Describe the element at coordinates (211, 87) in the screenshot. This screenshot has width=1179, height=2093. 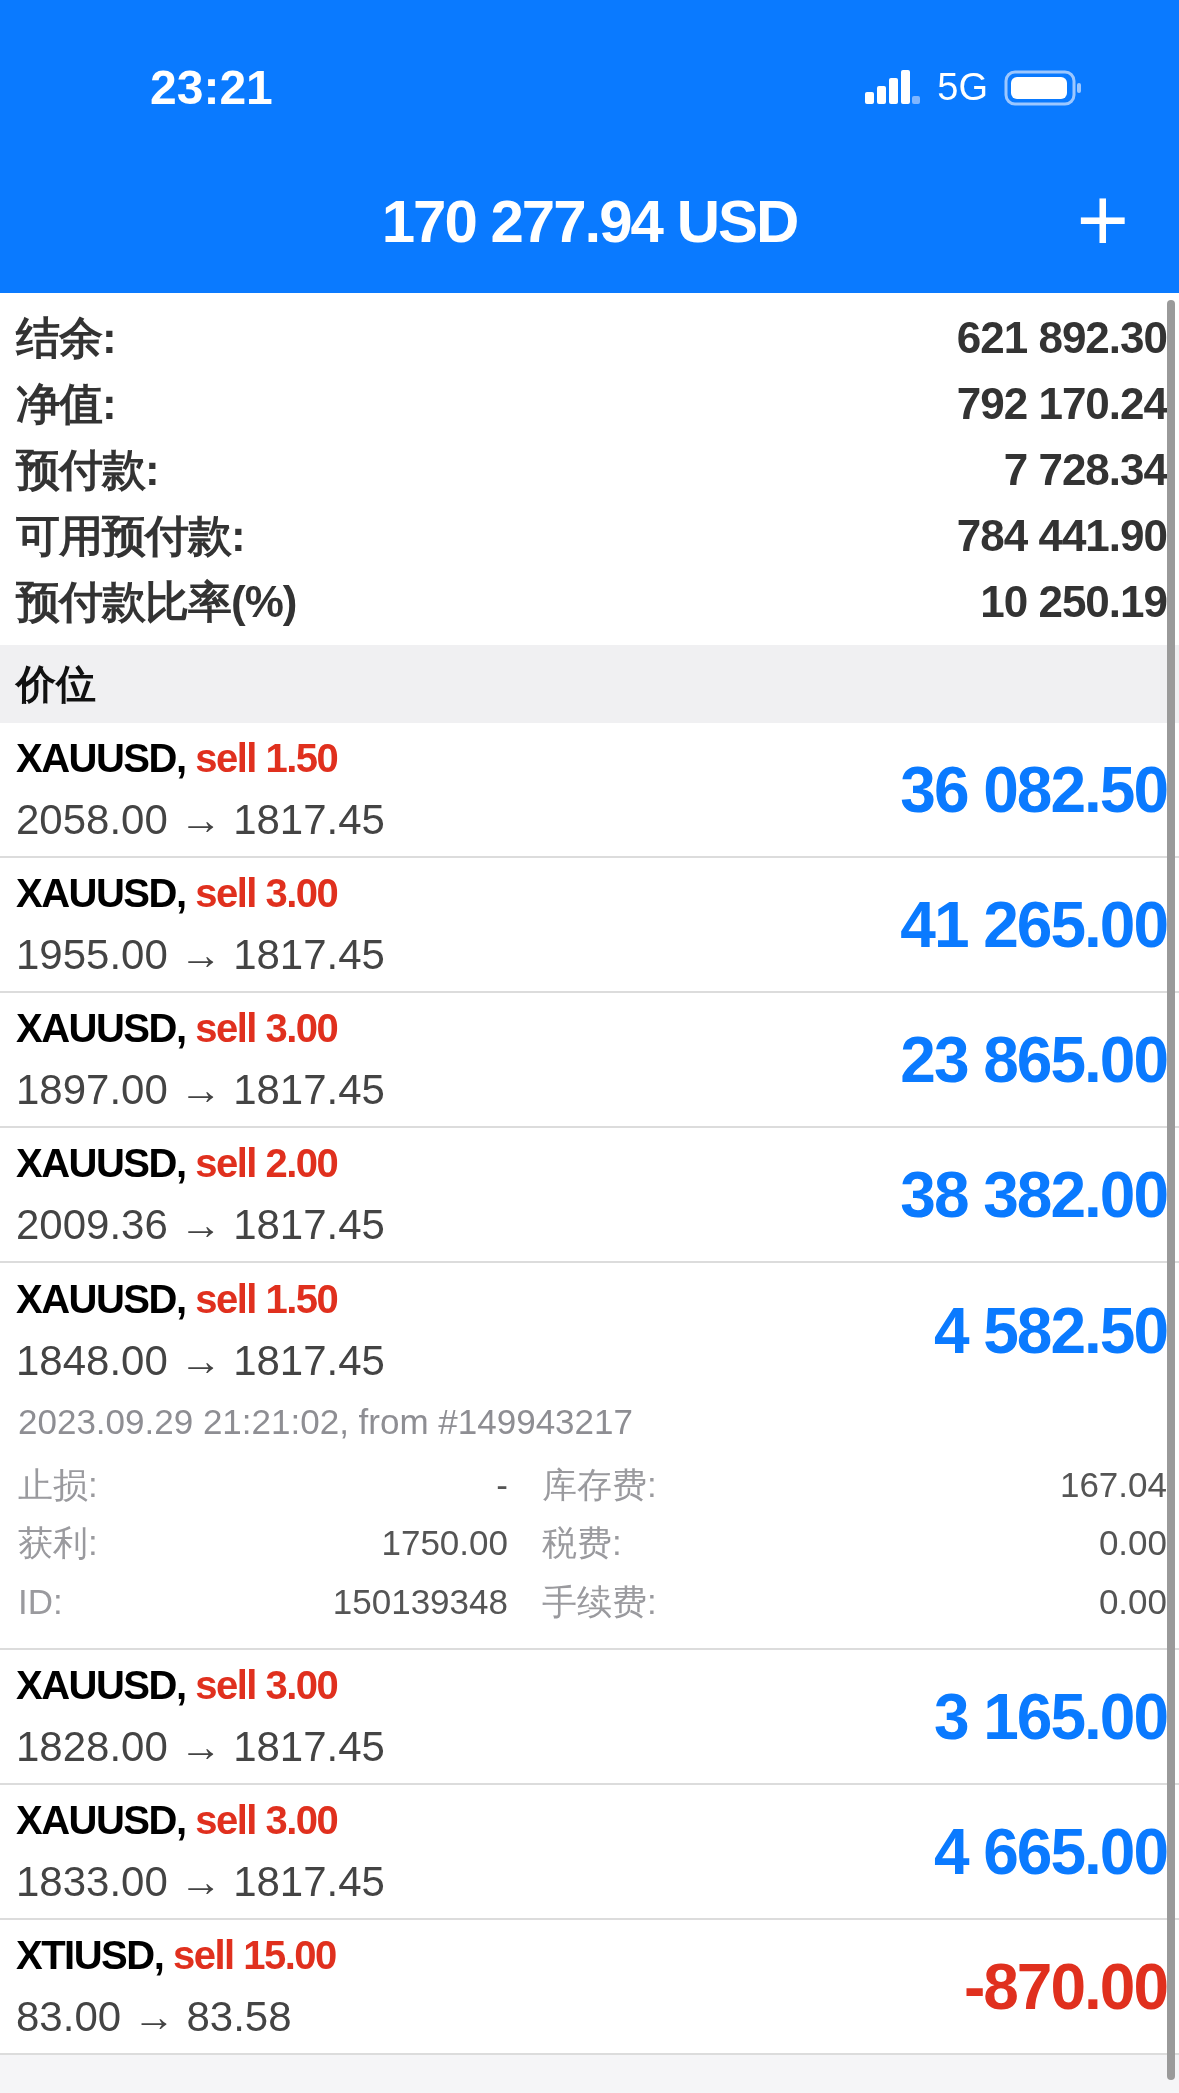
I see `status-time: 23:21` at that location.